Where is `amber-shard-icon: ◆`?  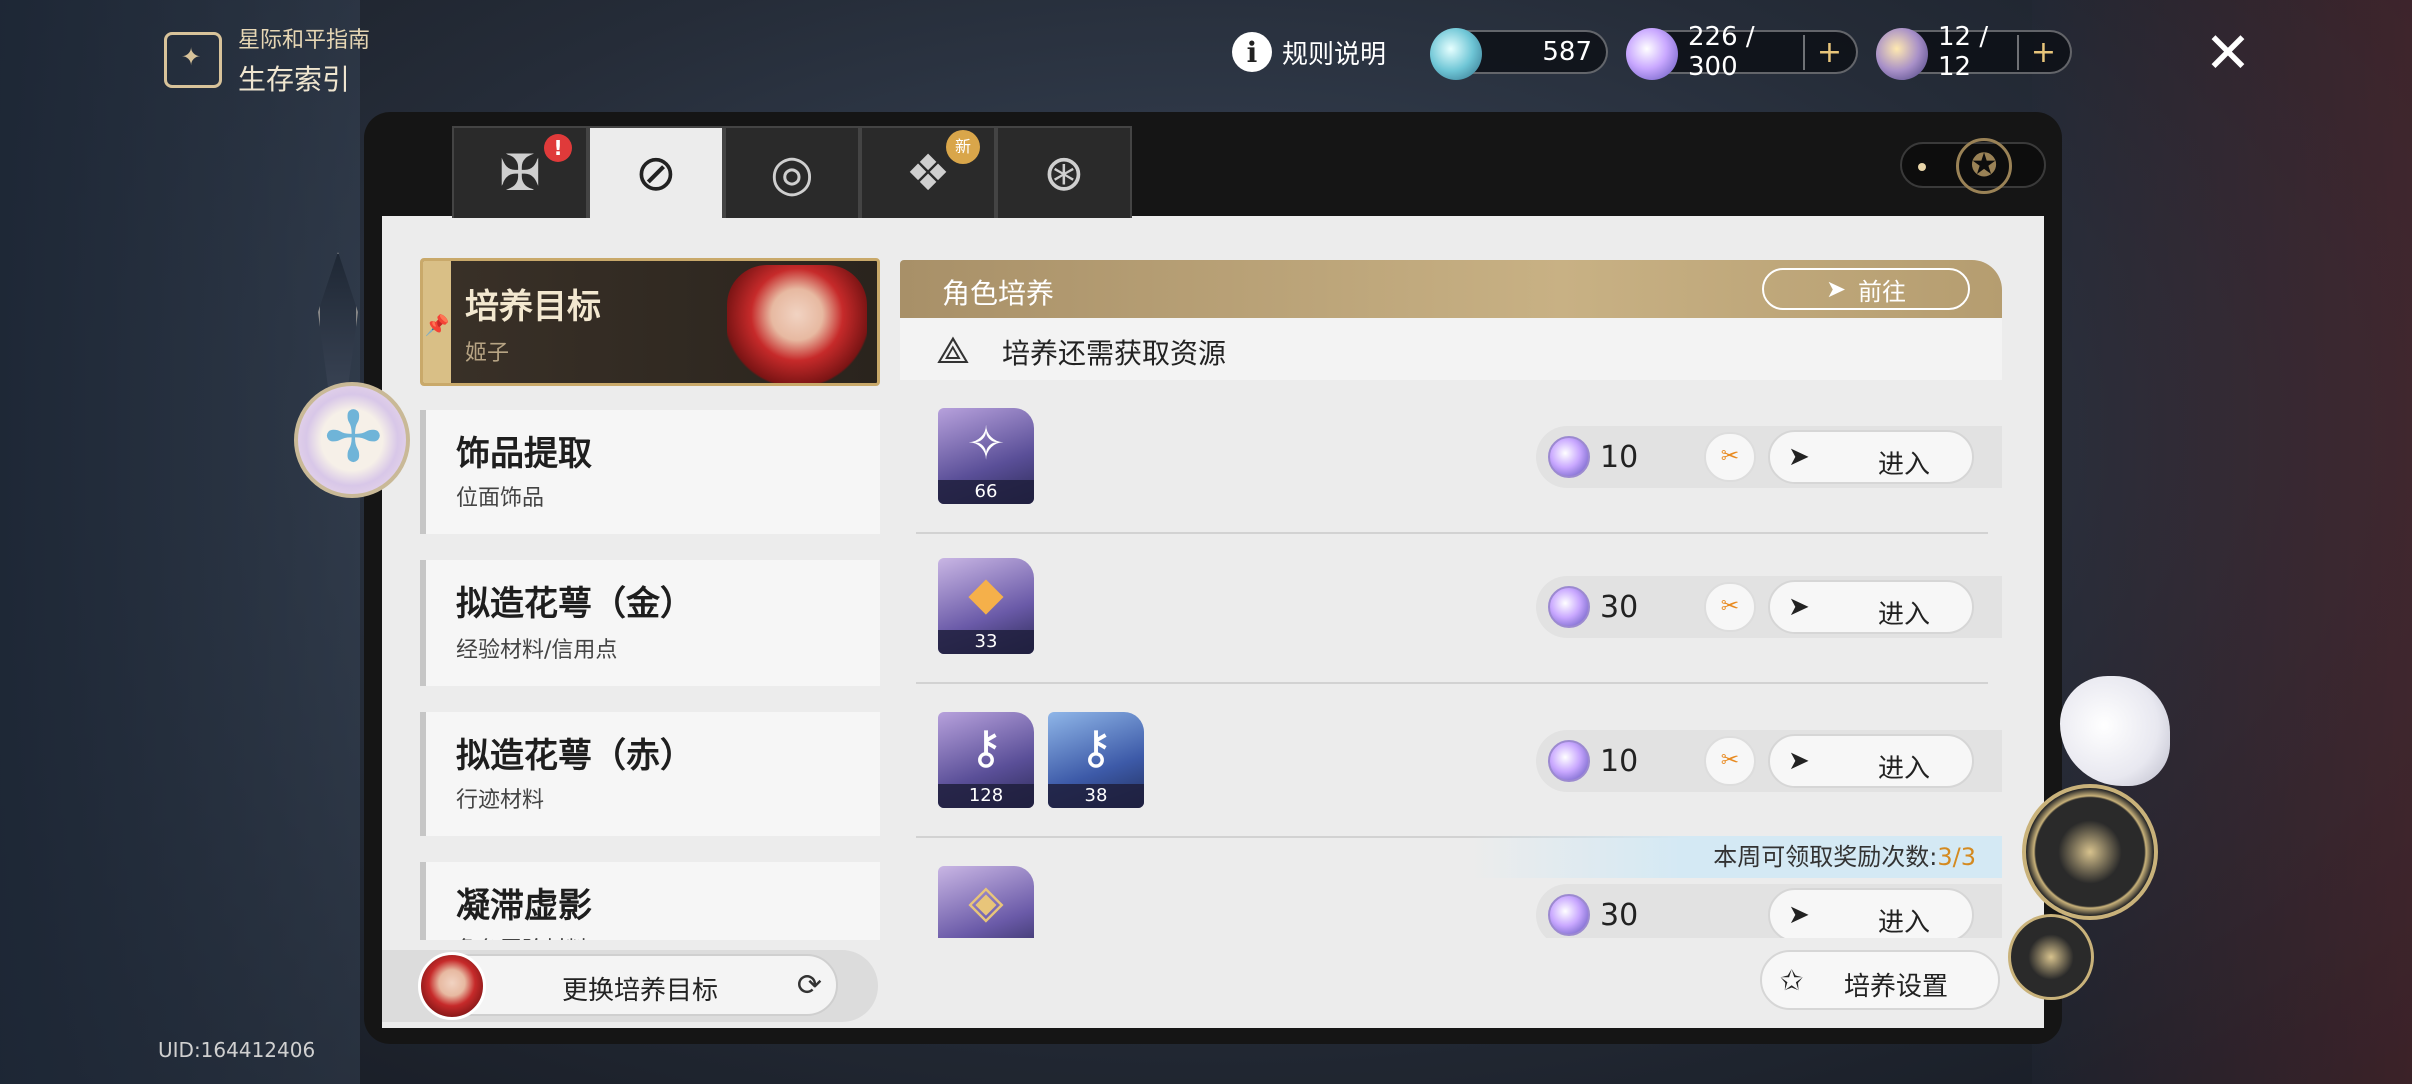 amber-shard-icon: ◆ is located at coordinates (986, 593).